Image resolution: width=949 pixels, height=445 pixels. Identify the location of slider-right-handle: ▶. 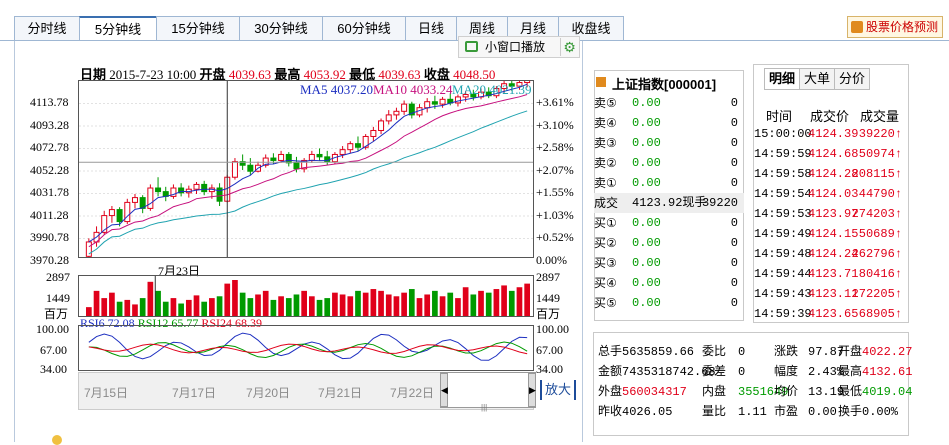
(532, 390).